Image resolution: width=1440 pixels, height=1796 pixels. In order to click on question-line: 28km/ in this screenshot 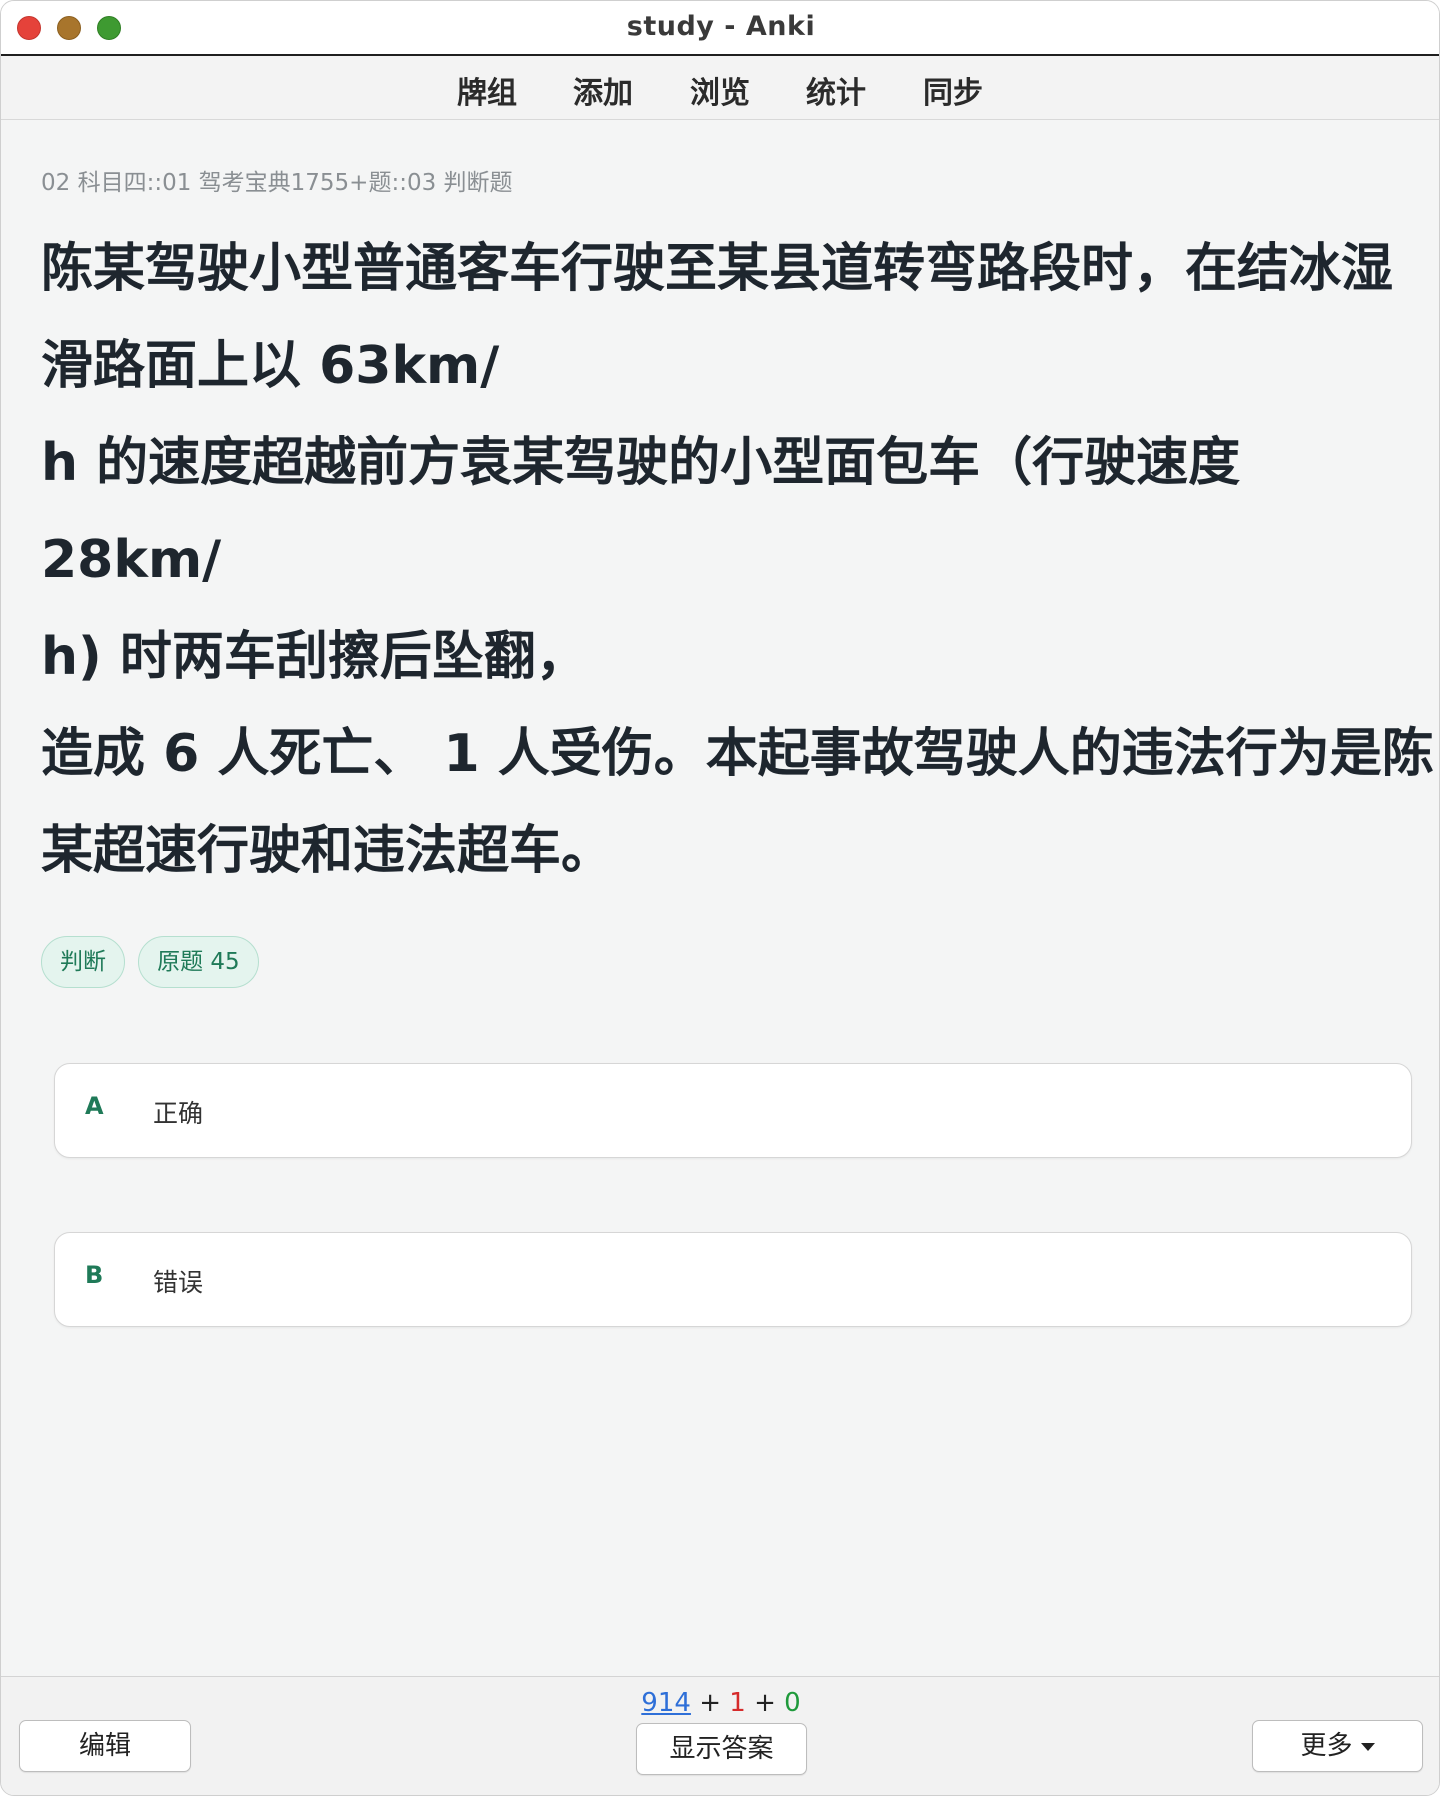, I will do `click(131, 560)`.